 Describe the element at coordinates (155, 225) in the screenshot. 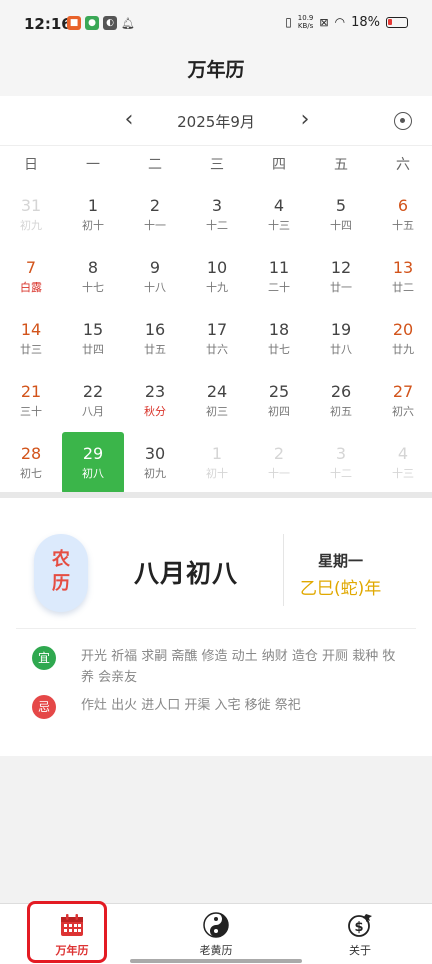

I see `lunar-day: 十一` at that location.